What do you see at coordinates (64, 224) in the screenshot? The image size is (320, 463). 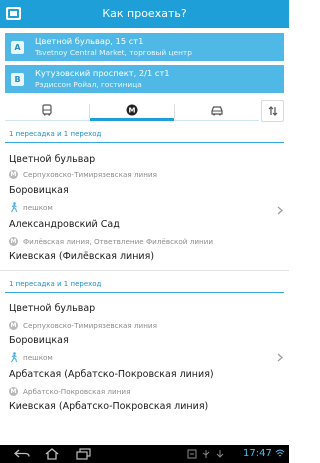 I see `route-station: Александровский Сад` at bounding box center [64, 224].